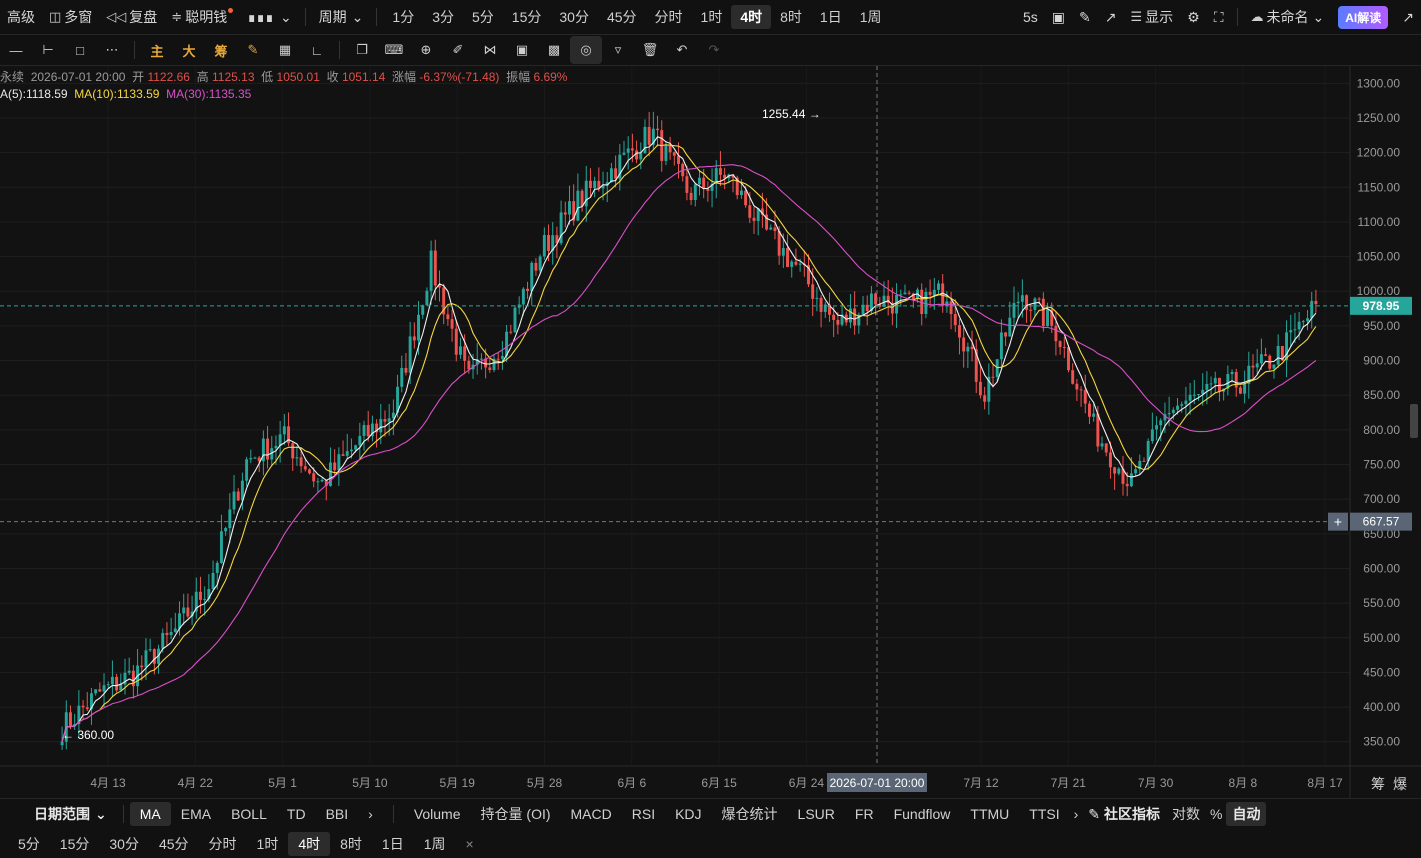 This screenshot has width=1421, height=858. What do you see at coordinates (714, 50) in the screenshot?
I see `redo-icon: ↷` at bounding box center [714, 50].